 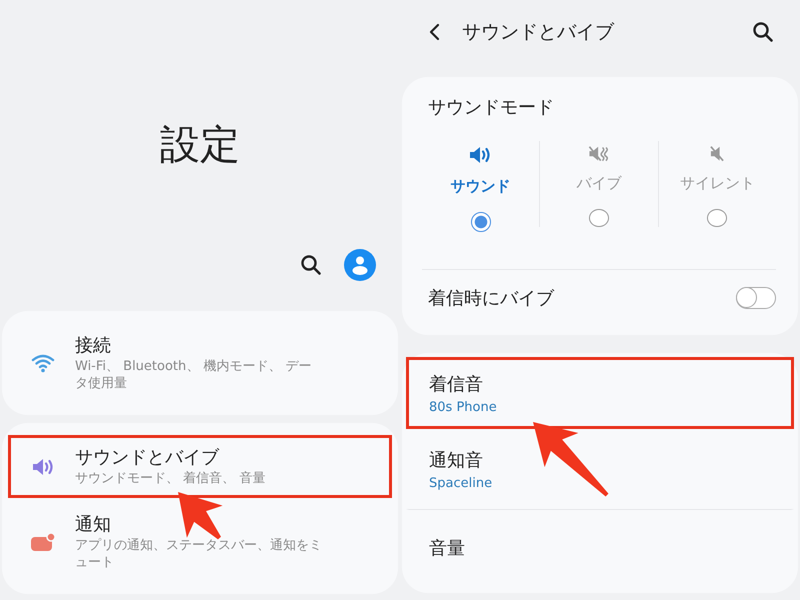 I want to click on notification-icon, so click(x=43, y=542).